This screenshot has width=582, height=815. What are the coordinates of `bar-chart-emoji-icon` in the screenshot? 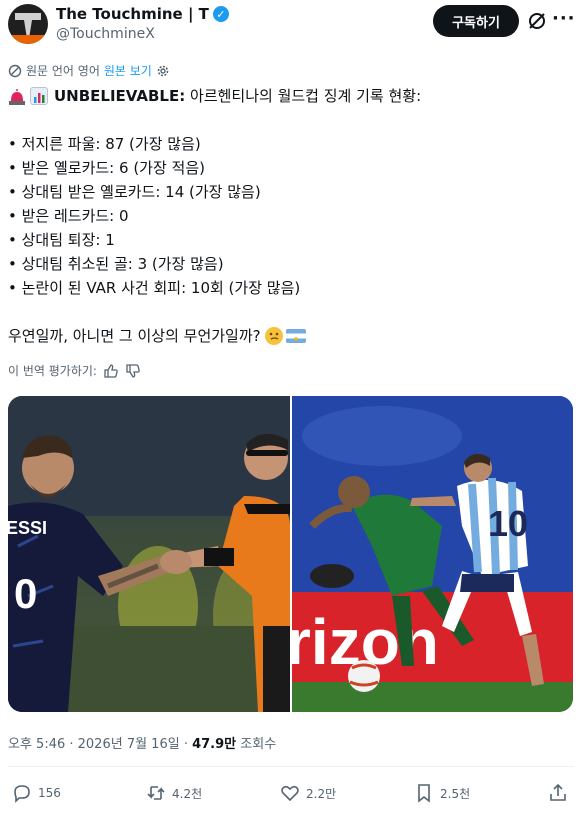 It's located at (39, 96).